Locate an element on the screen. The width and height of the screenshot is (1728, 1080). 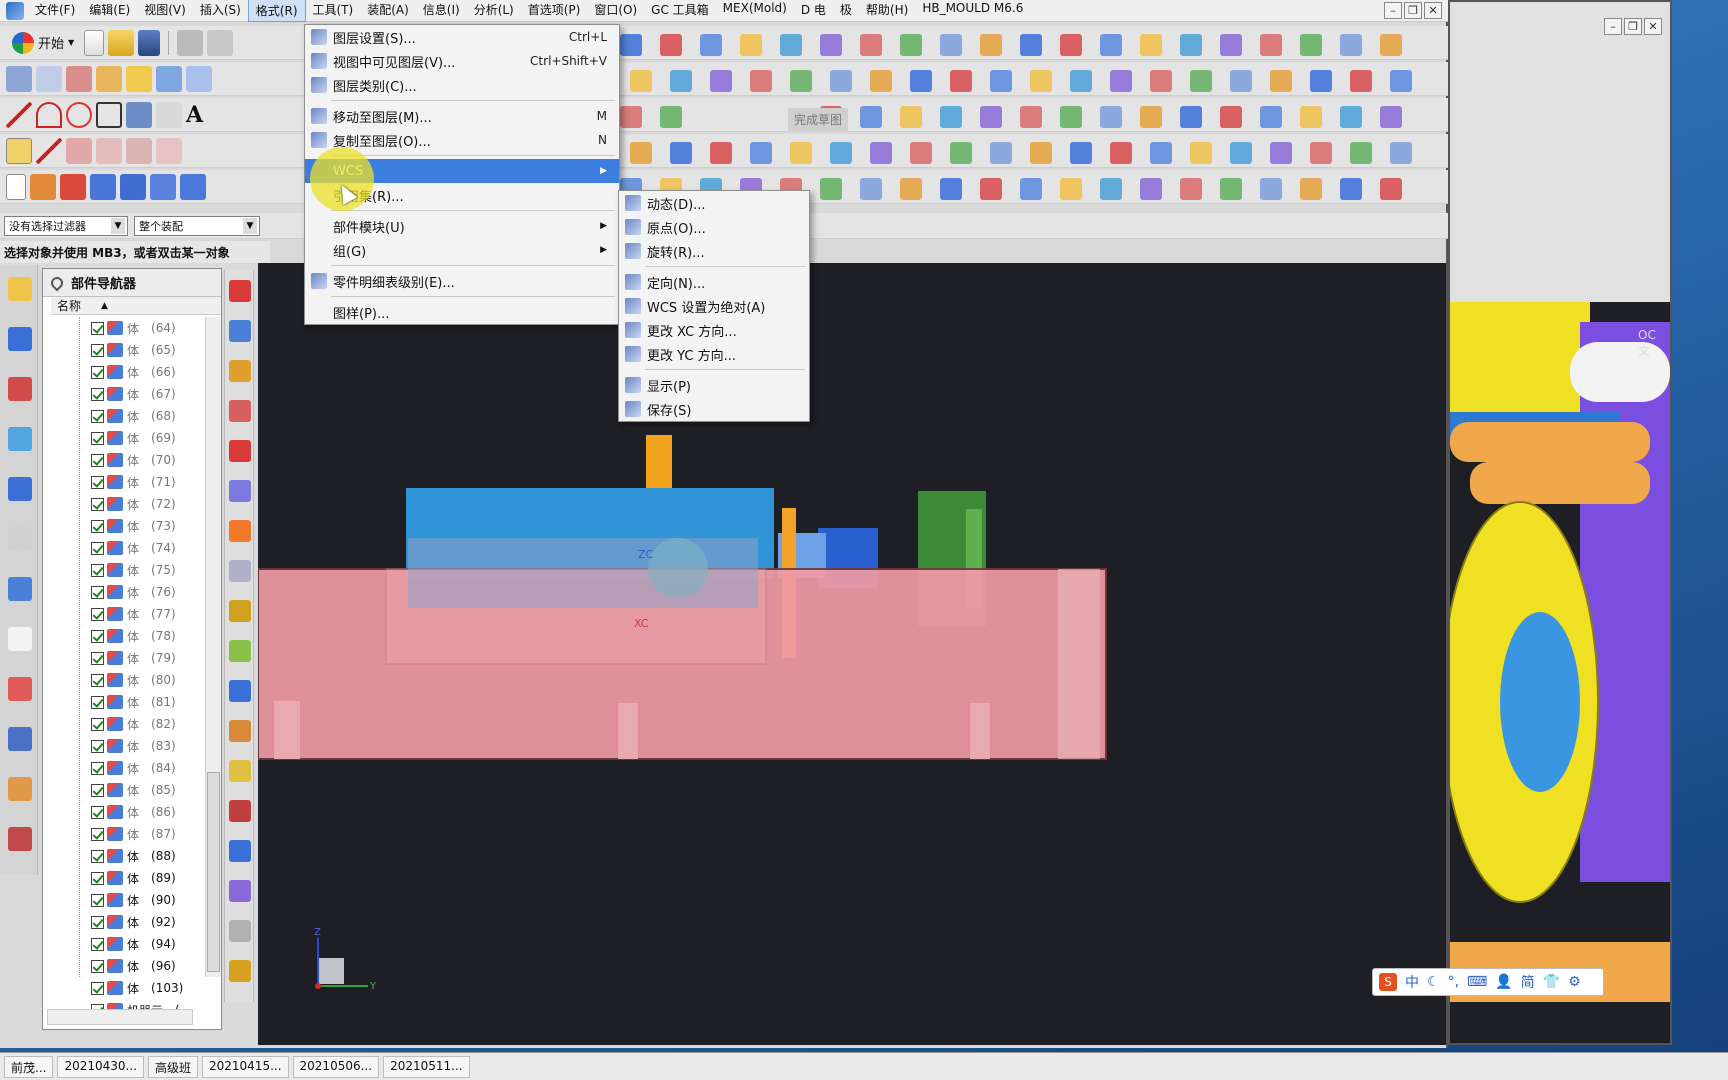
table-row: 体 (90) is located at coordinates (118, 900).